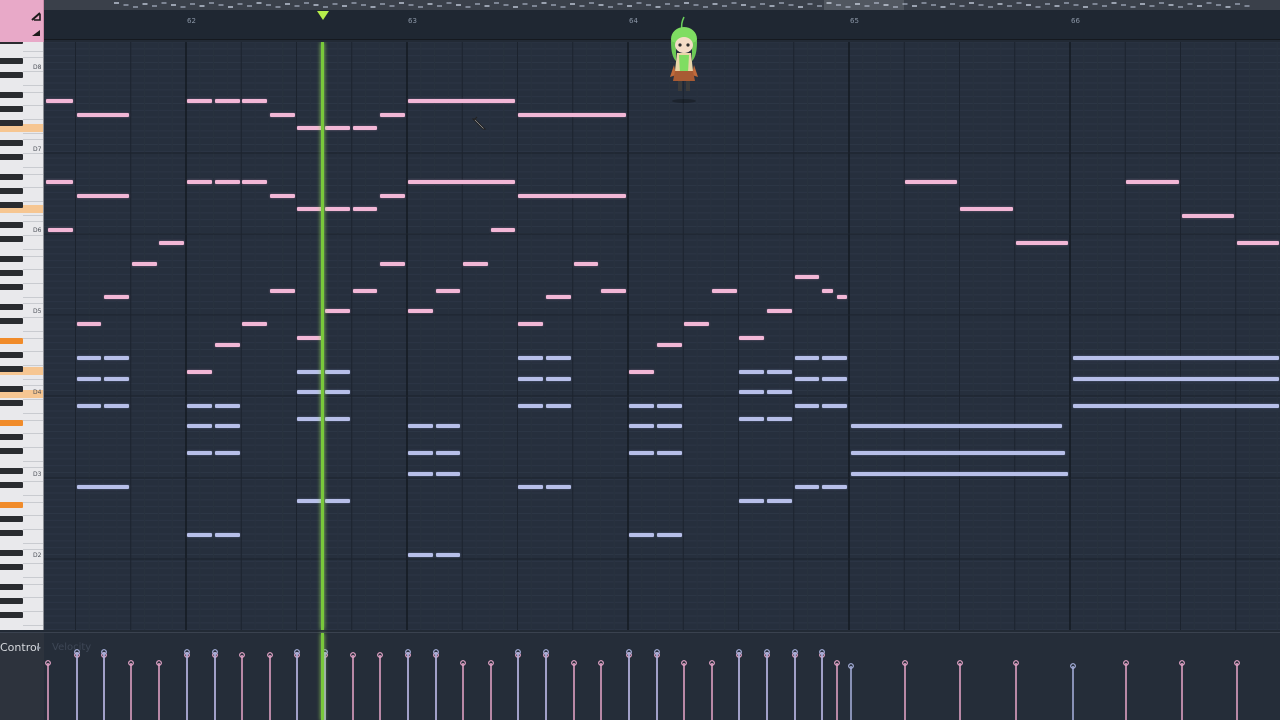 The height and width of the screenshot is (720, 1280). I want to click on piano-keyboard: D8 D7 D6 D5 D4 D3 D2, so click(22, 336).